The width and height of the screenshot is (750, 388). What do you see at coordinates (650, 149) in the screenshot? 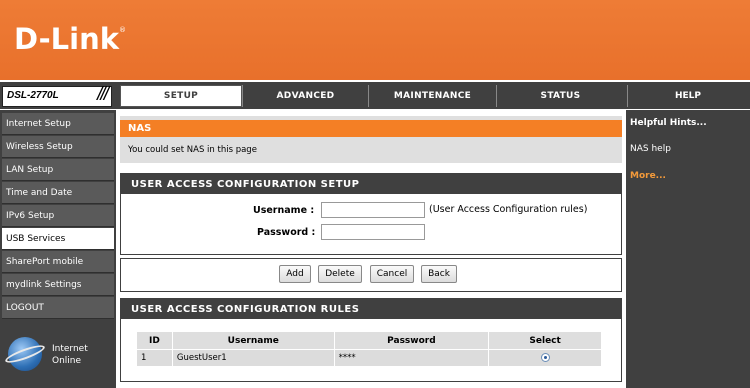
I see `nas-help-link: NAS help` at bounding box center [650, 149].